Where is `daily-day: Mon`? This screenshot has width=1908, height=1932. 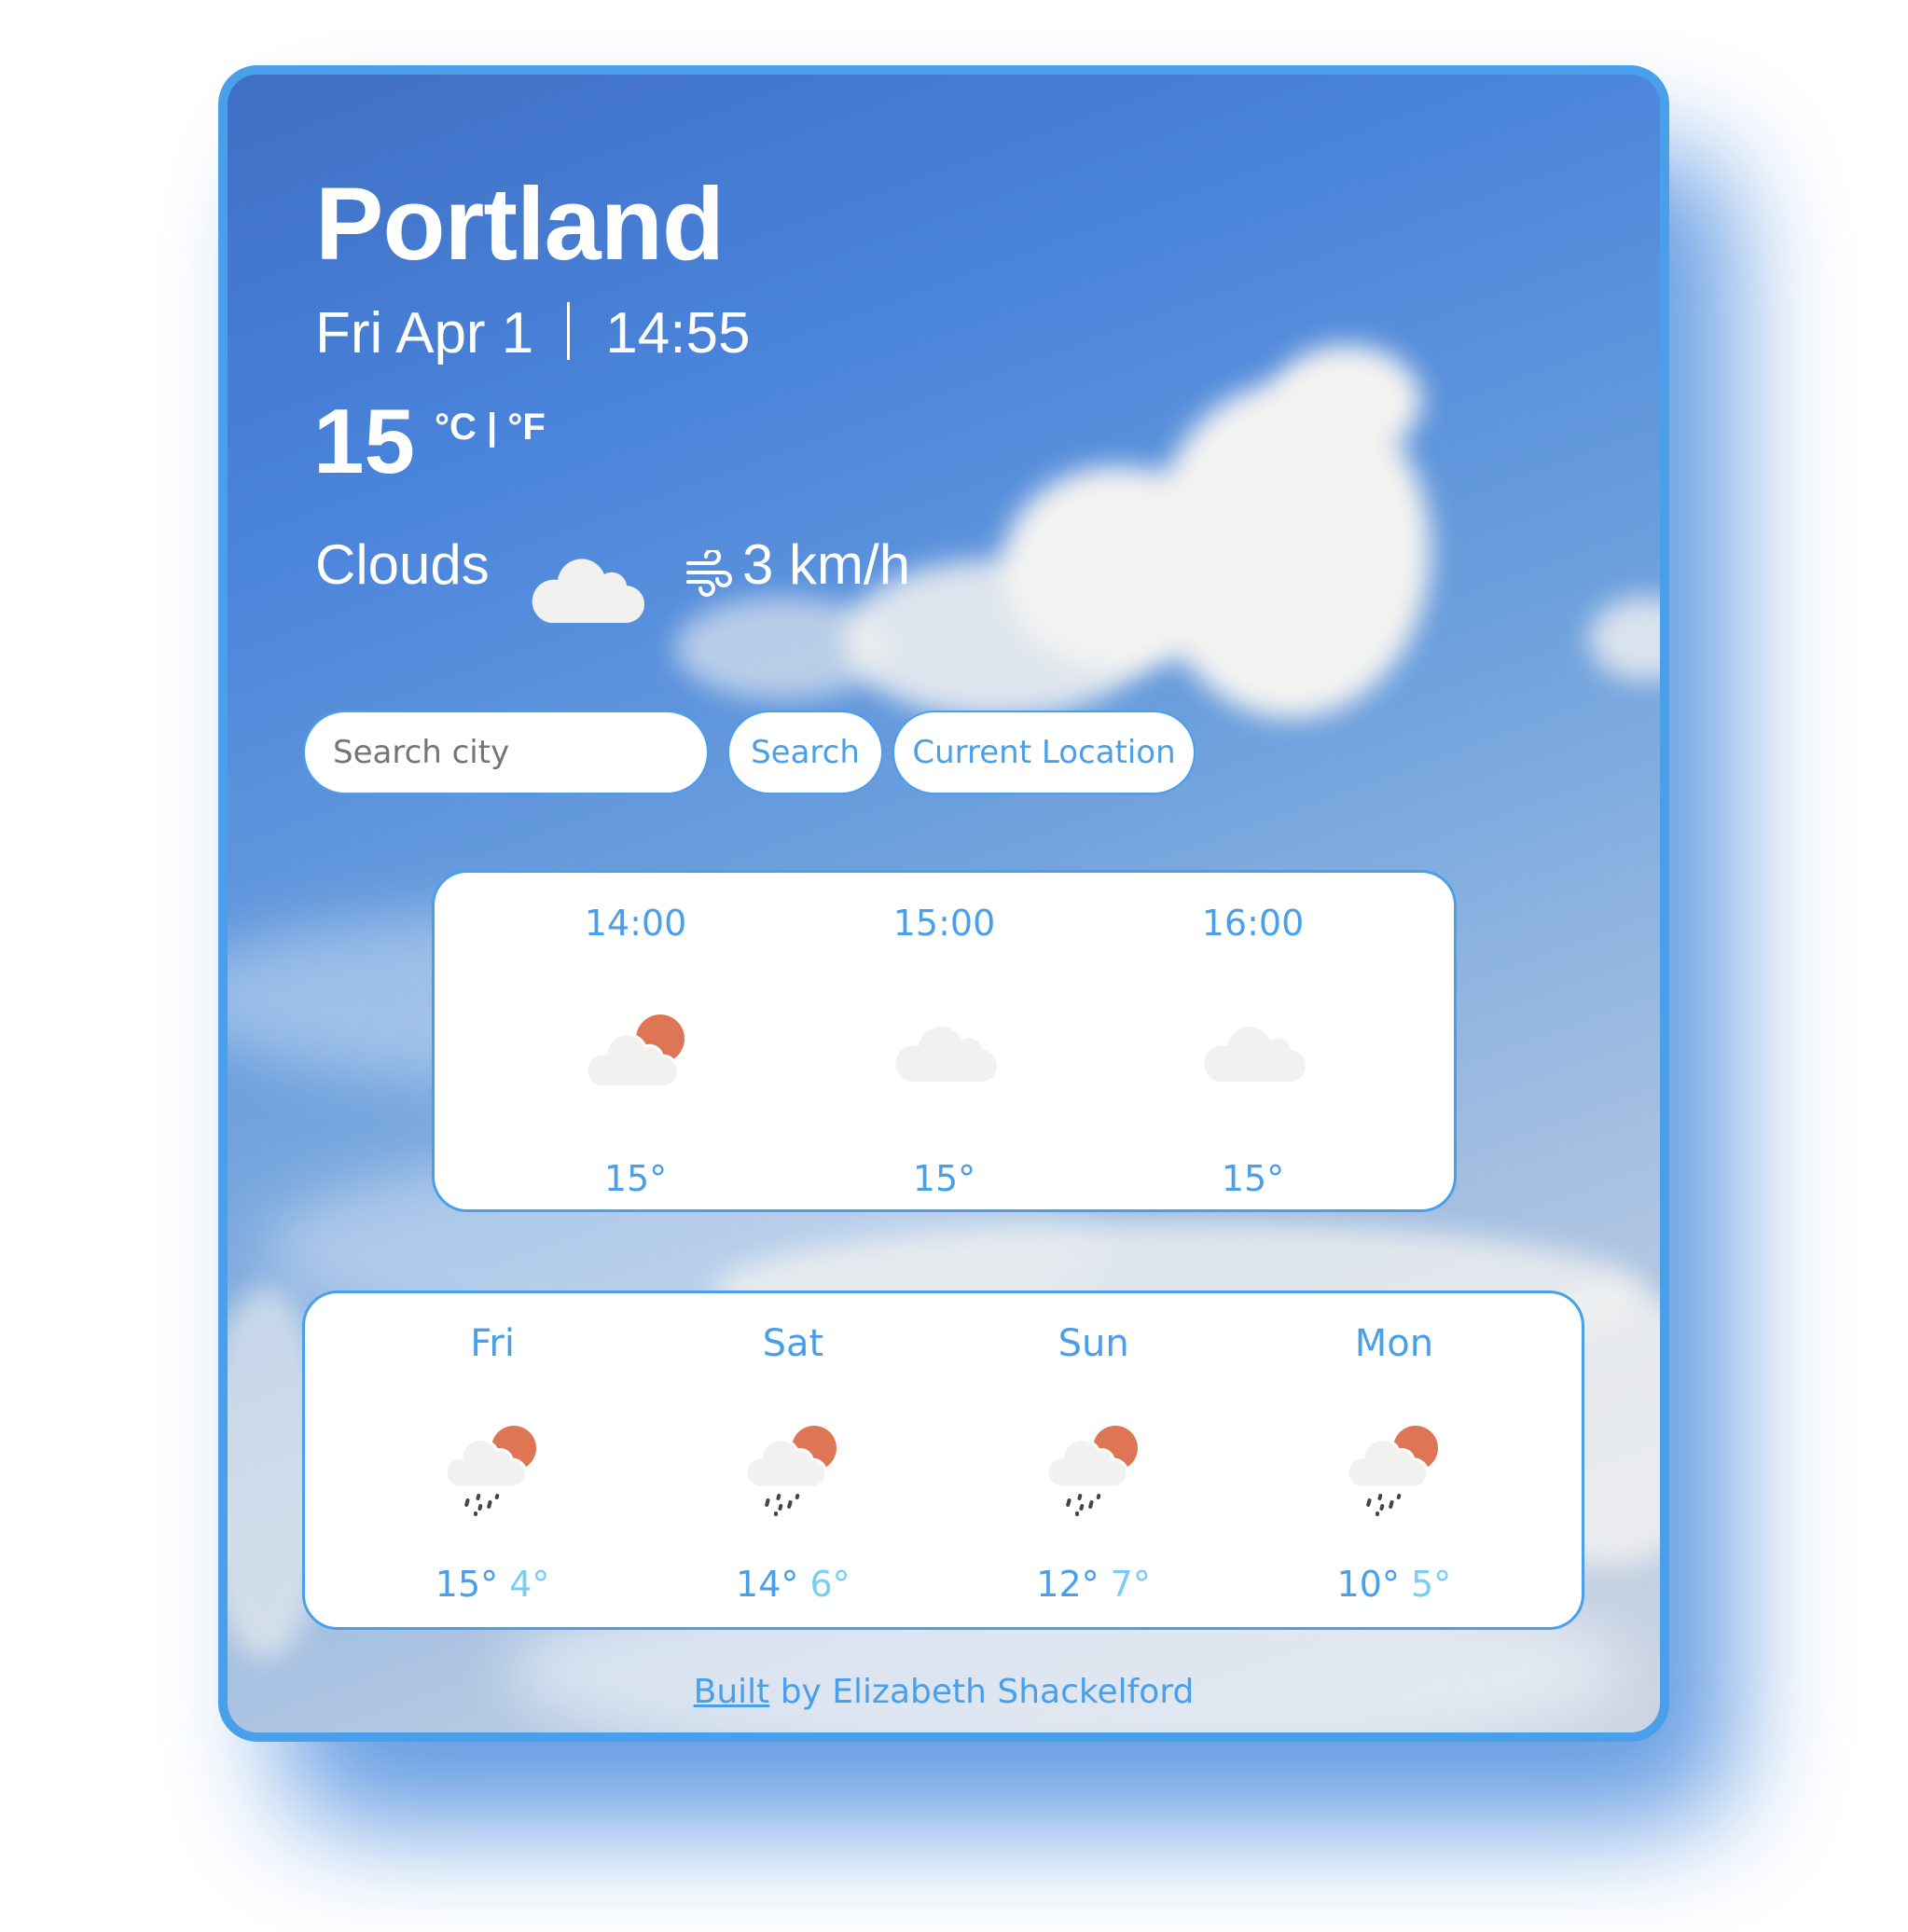 daily-day: Mon is located at coordinates (1394, 1344).